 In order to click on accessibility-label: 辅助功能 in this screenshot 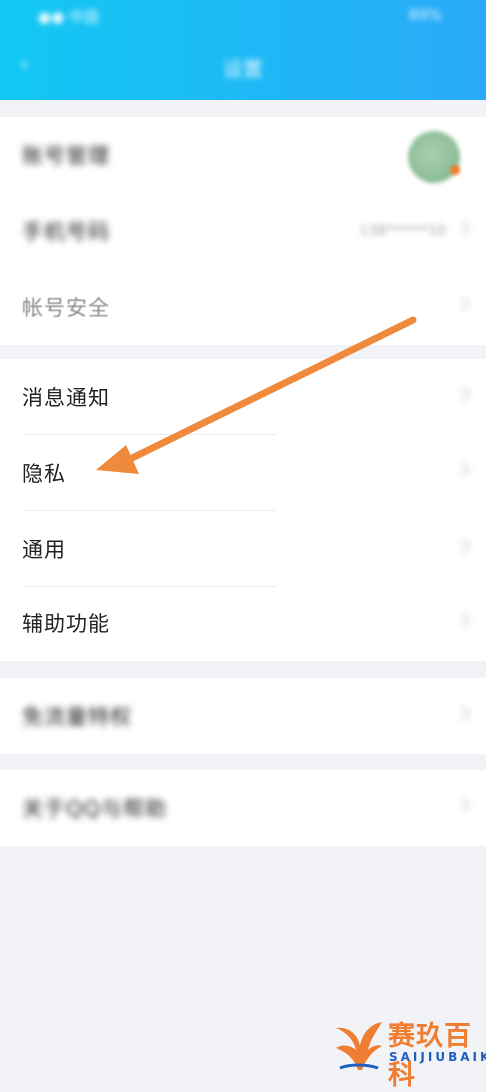, I will do `click(66, 624)`.